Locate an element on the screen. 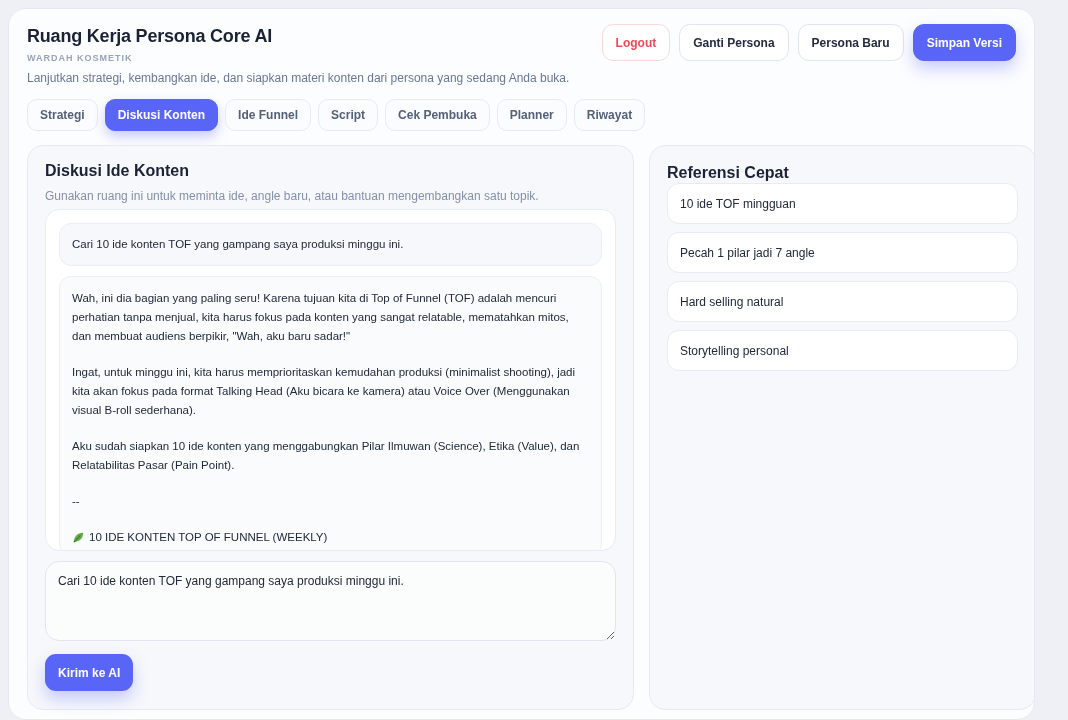 Image resolution: width=1068 pixels, height=720 pixels. message-text: Aku sudah siapkan 10 ide konten yang menggabungkan Pilar Ilmuwan (Science), Etika (Value), dan Relatabilitas Pasar (Pain Point). is located at coordinates (326, 456).